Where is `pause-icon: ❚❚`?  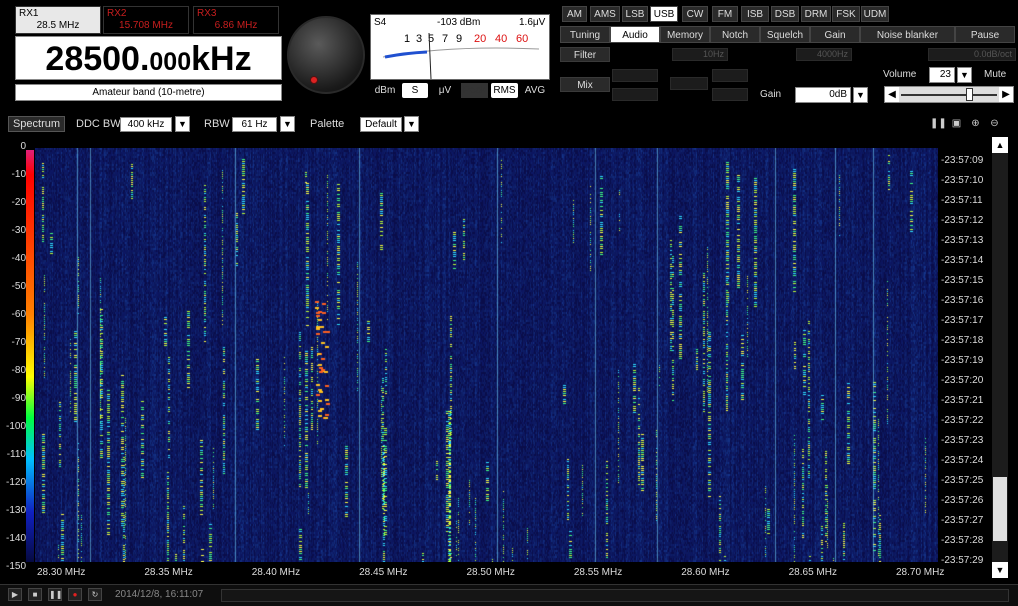 pause-icon: ❚❚ is located at coordinates (938, 124).